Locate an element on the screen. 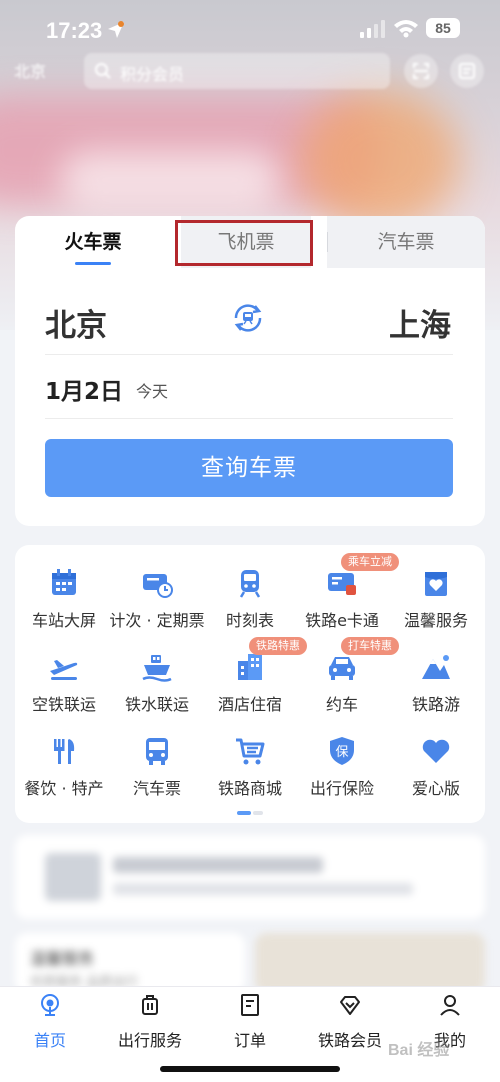 The height and width of the screenshot is (1082, 500). status-bar: 17:23 85 is located at coordinates (250, 27).